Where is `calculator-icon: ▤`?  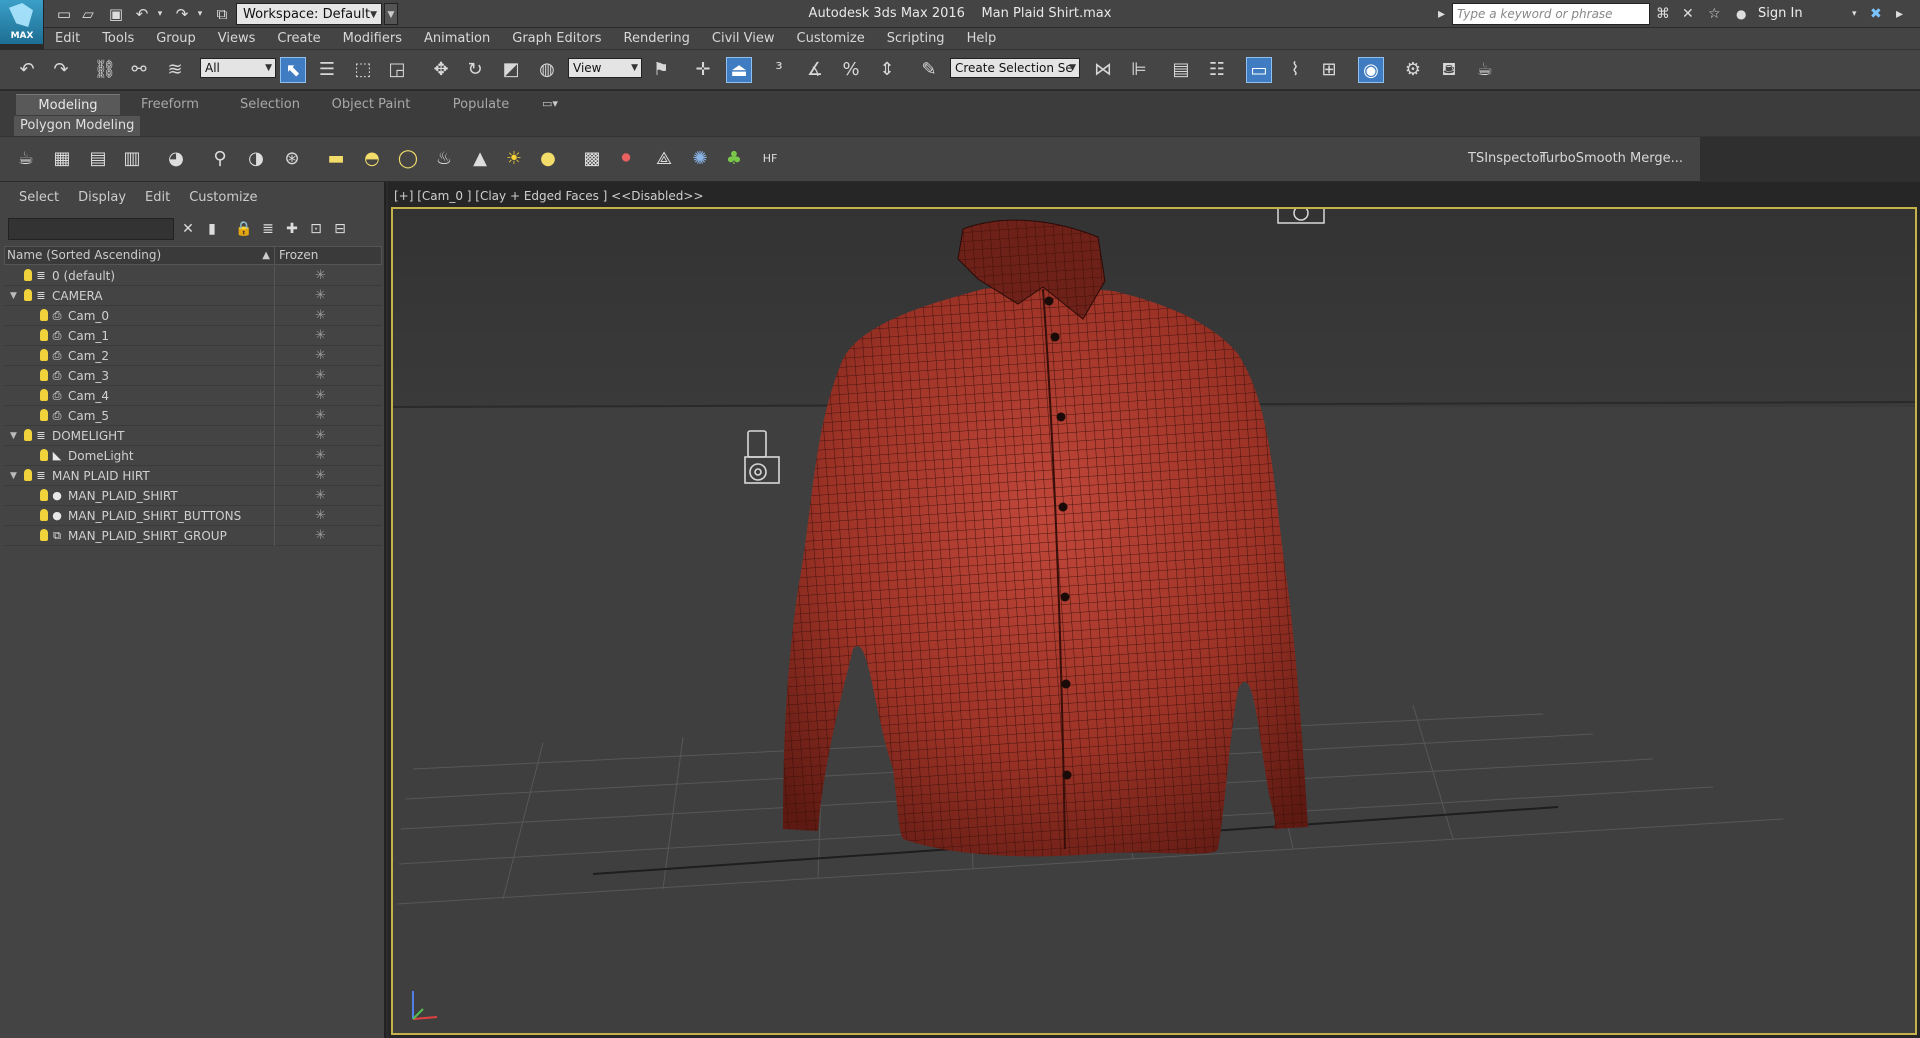 calculator-icon: ▤ is located at coordinates (98, 159).